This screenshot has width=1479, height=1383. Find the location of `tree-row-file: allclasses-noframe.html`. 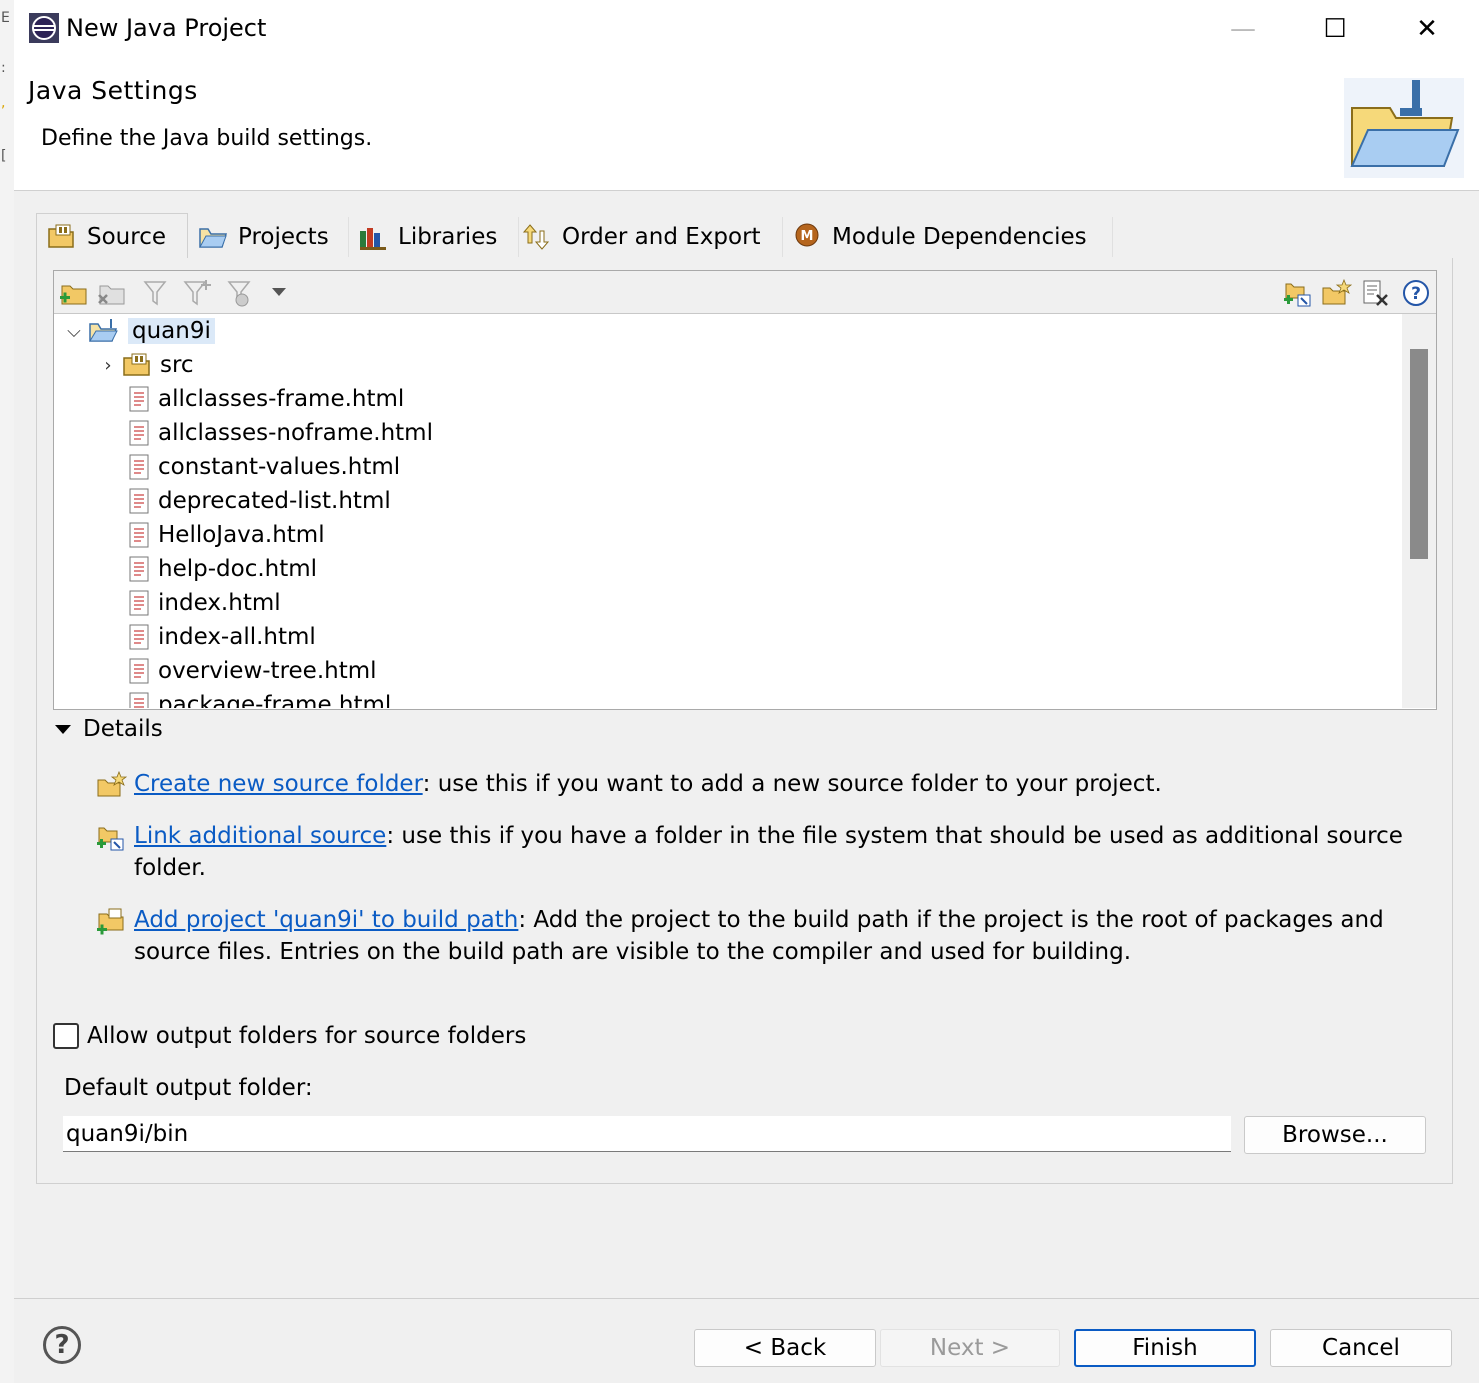

tree-row-file: allclasses-noframe.html is located at coordinates (280, 433).